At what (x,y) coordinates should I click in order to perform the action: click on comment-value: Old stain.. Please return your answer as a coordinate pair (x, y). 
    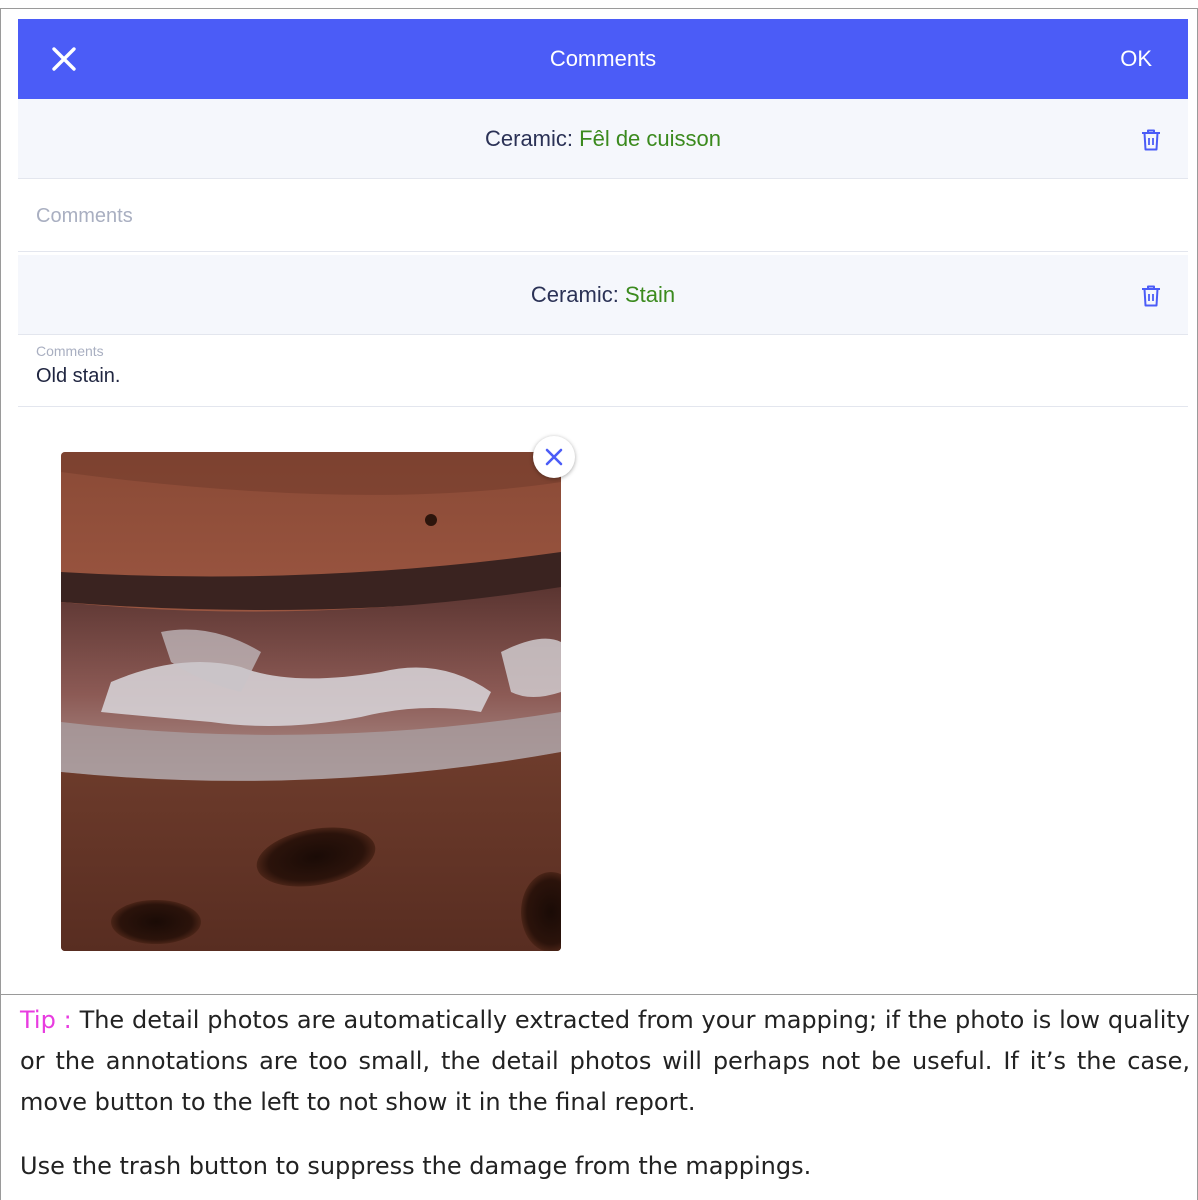
    Looking at the image, I should click on (78, 376).